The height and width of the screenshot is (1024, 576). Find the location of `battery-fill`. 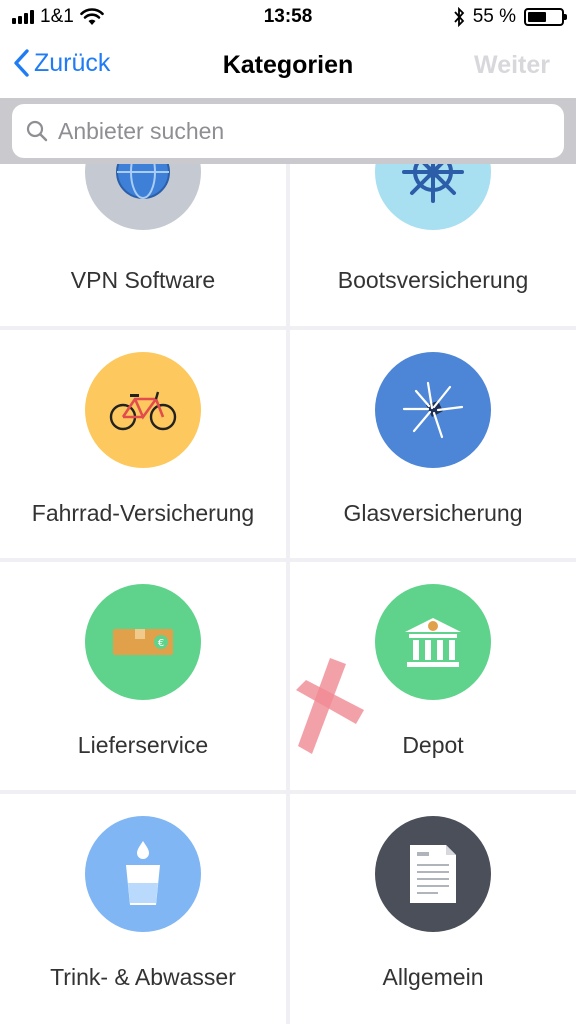

battery-fill is located at coordinates (537, 17).